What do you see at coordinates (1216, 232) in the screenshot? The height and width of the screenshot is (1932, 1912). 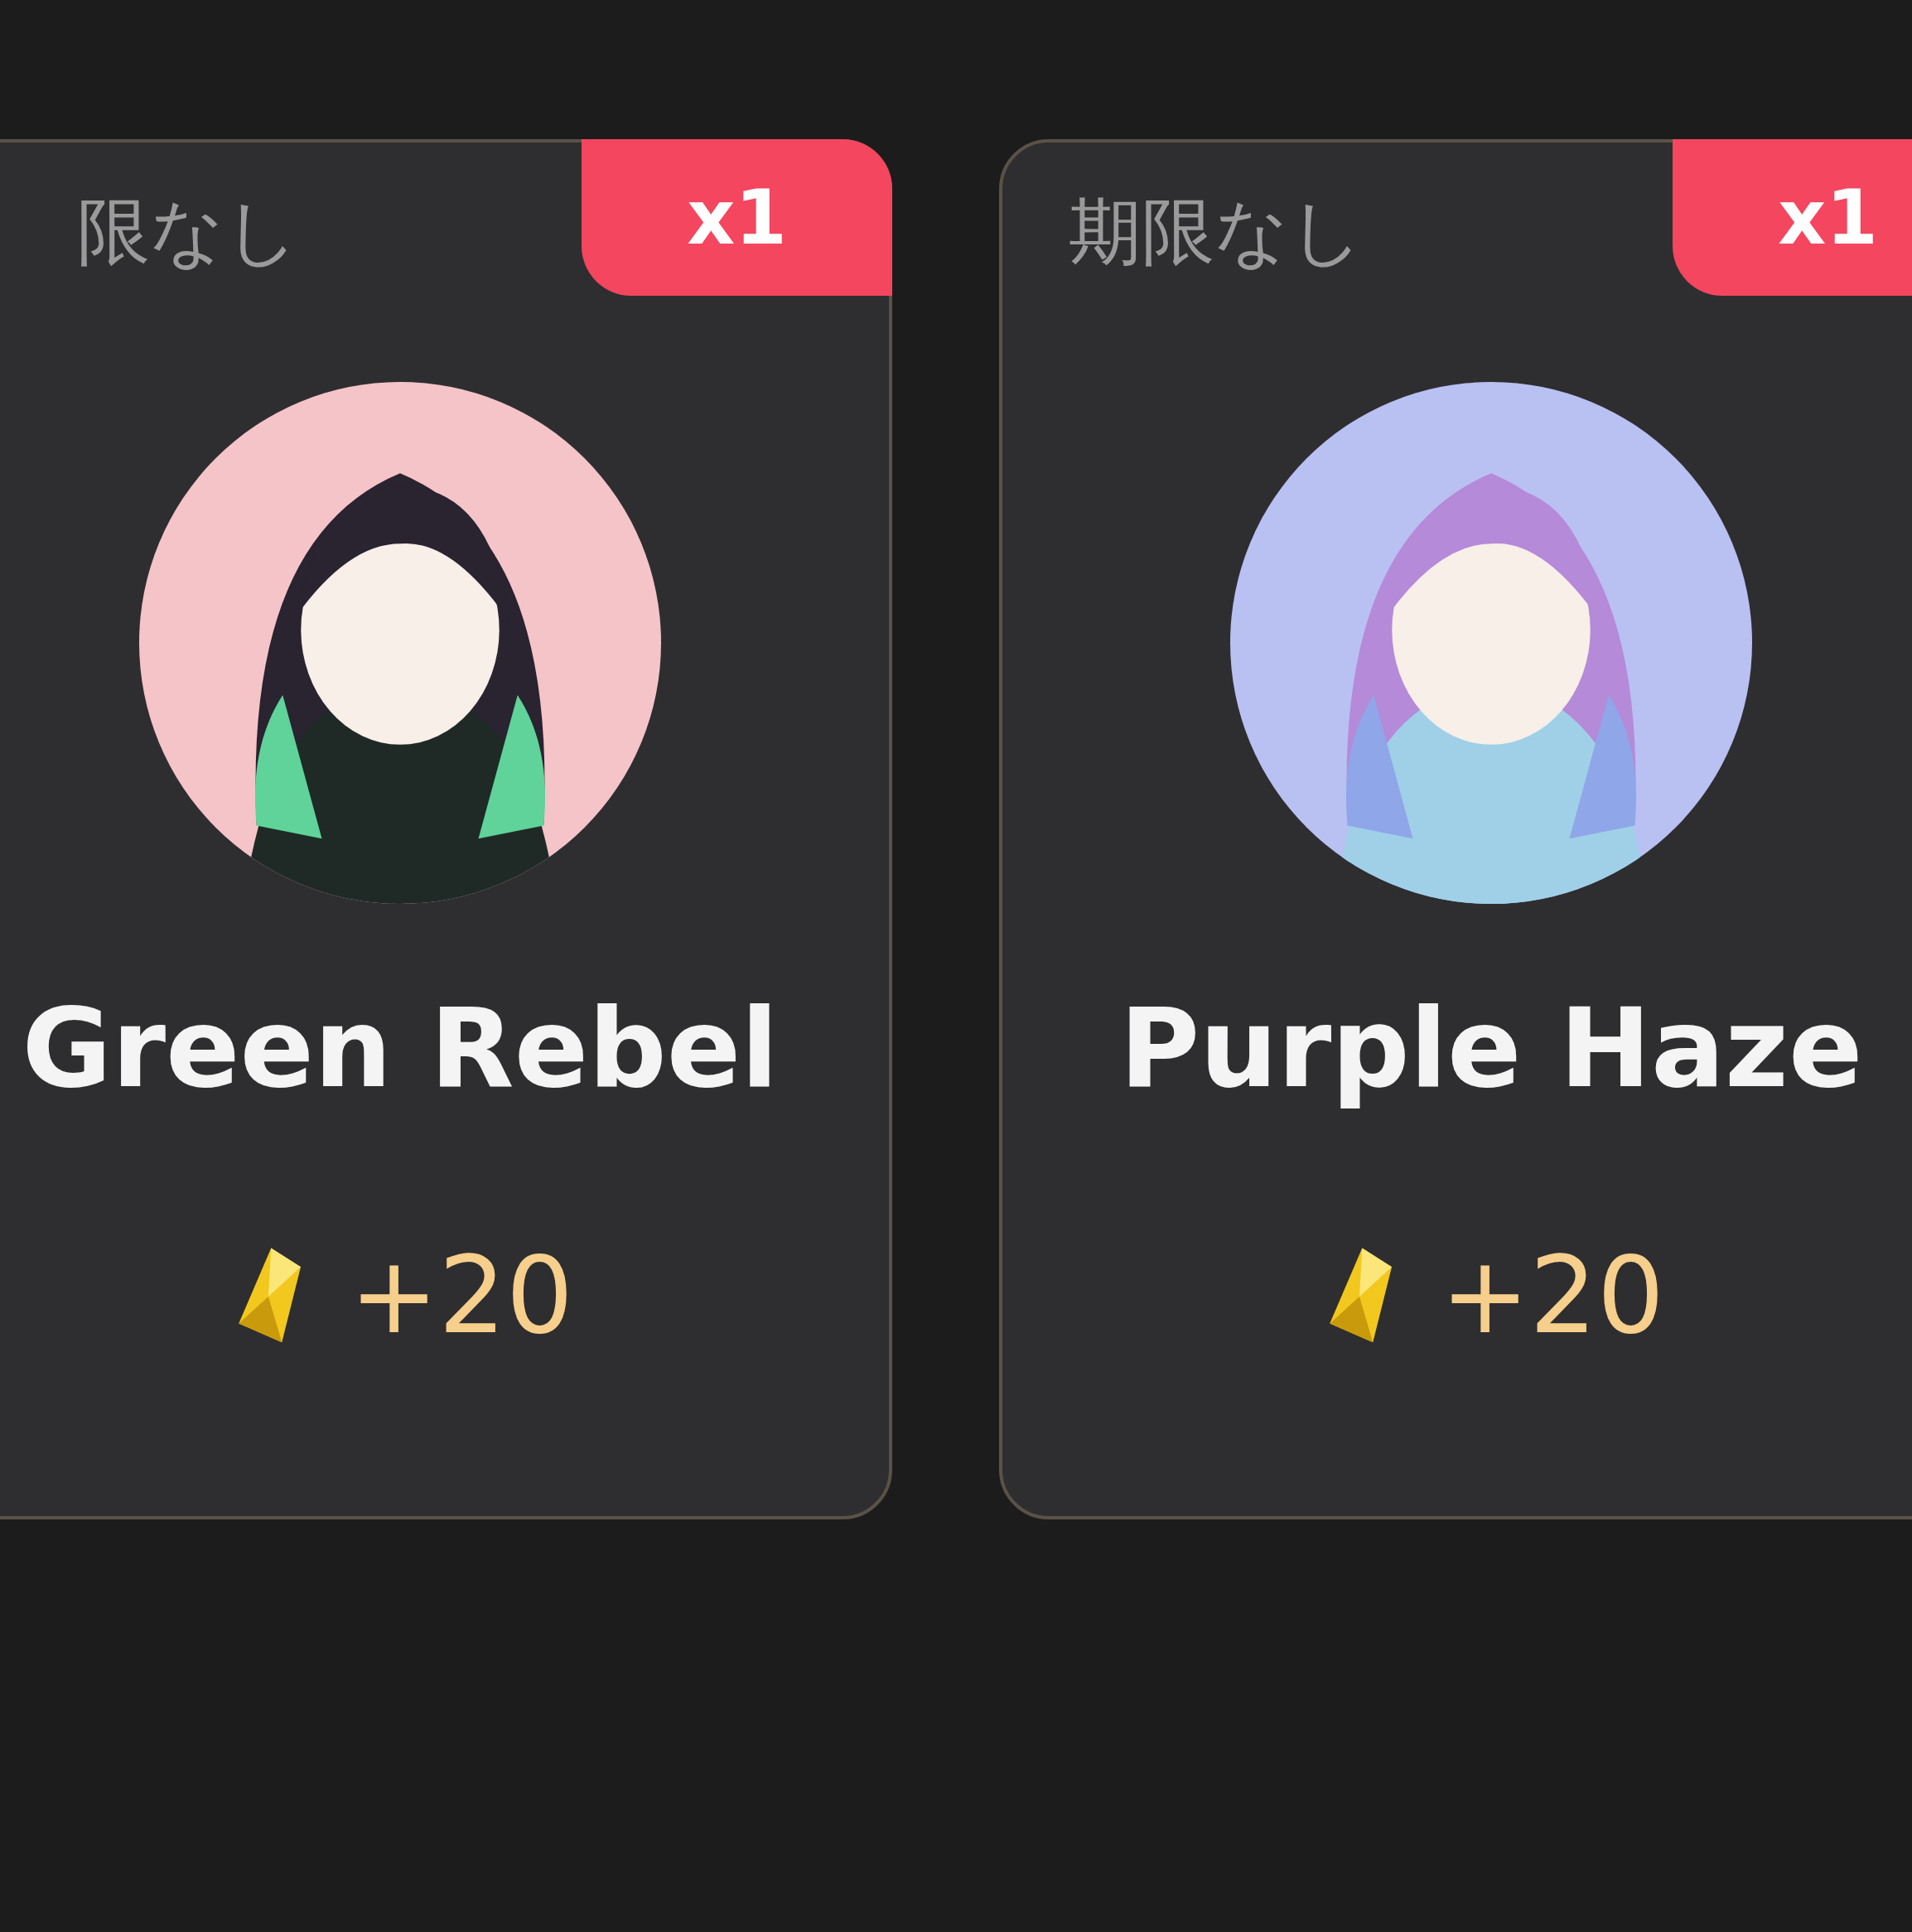 I see `expiry-label: 期限なし` at bounding box center [1216, 232].